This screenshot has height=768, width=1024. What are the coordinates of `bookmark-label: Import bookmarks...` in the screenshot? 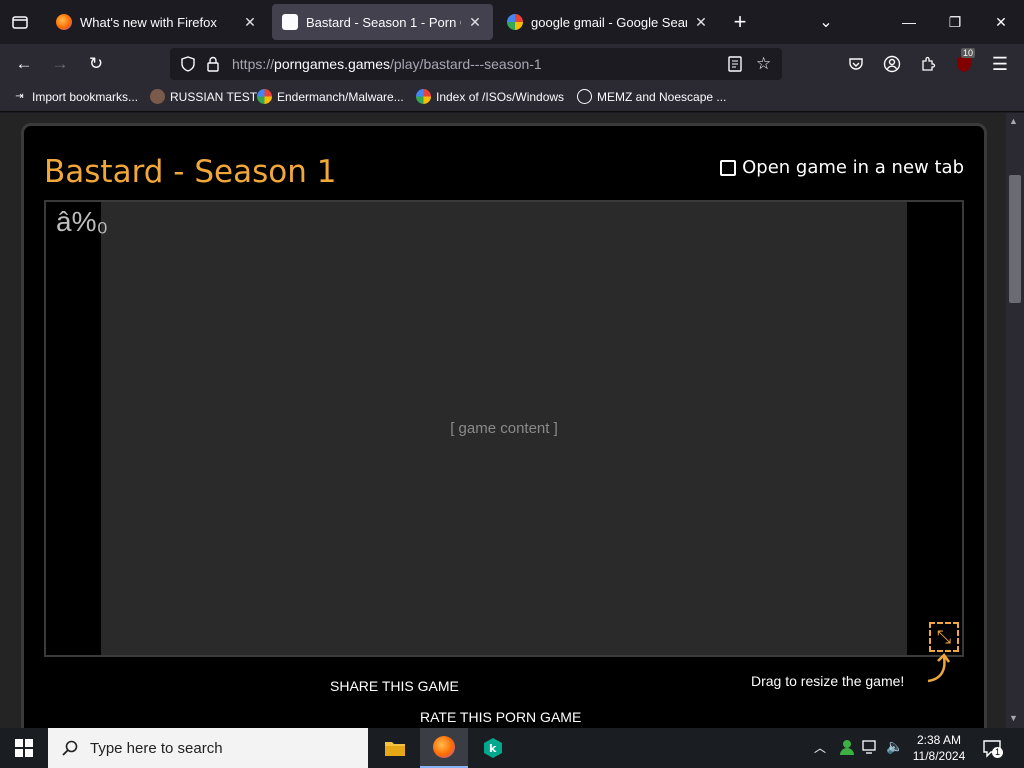 It's located at (85, 96).